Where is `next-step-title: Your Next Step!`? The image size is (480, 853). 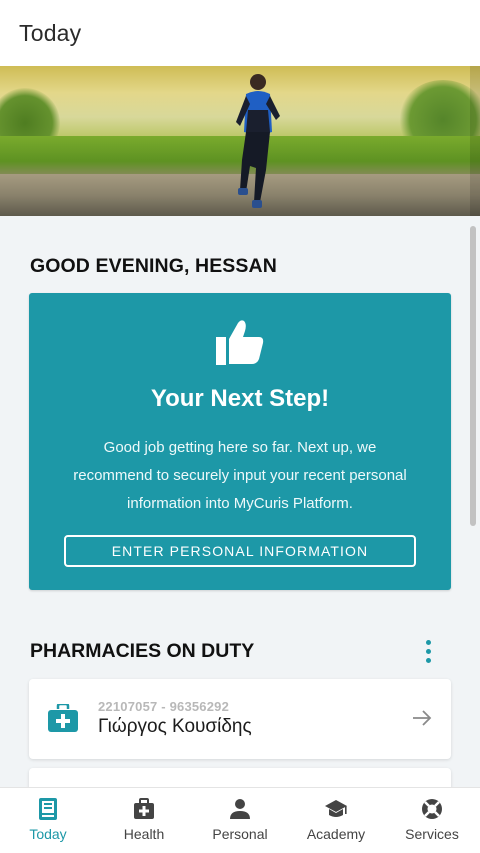 next-step-title: Your Next Step! is located at coordinates (240, 398).